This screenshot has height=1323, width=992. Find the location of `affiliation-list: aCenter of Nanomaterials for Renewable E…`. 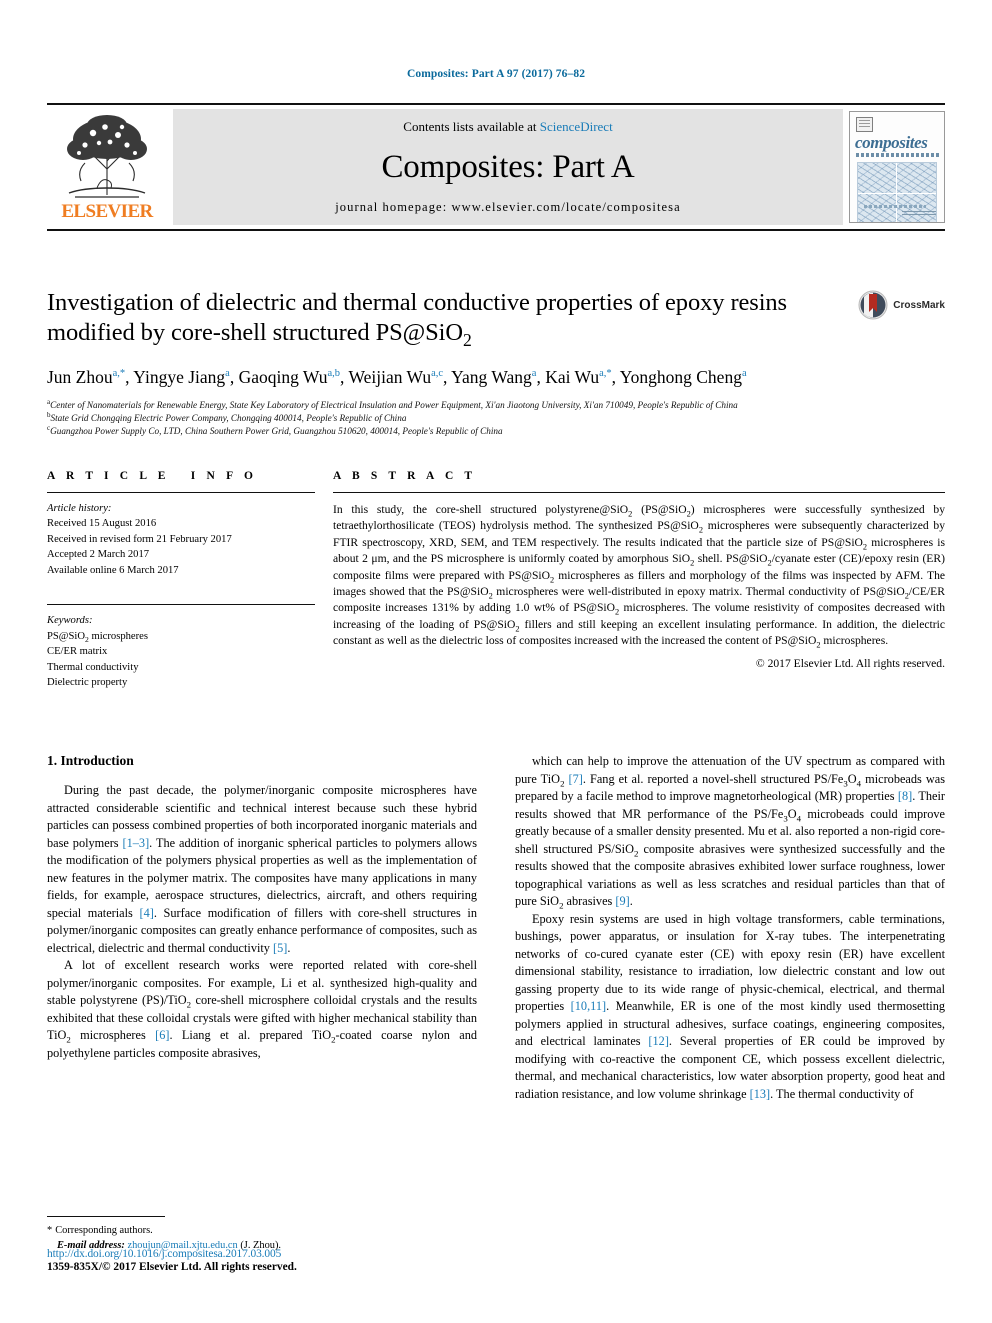

affiliation-list: aCenter of Nanomaterials for Renewable E… is located at coordinates (496, 418).